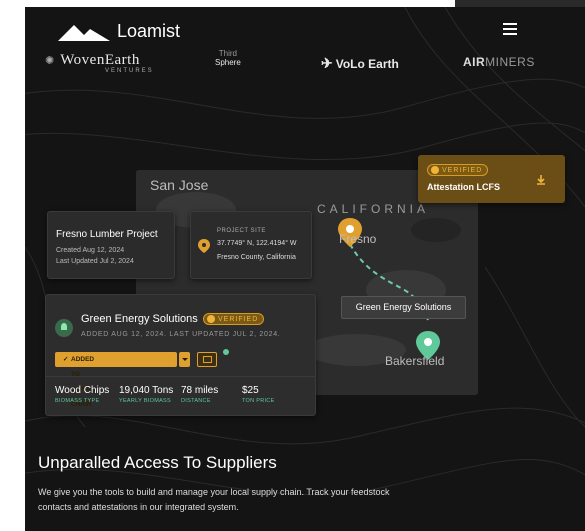  What do you see at coordinates (84, 32) in the screenshot?
I see `mountain-logo-icon` at bounding box center [84, 32].